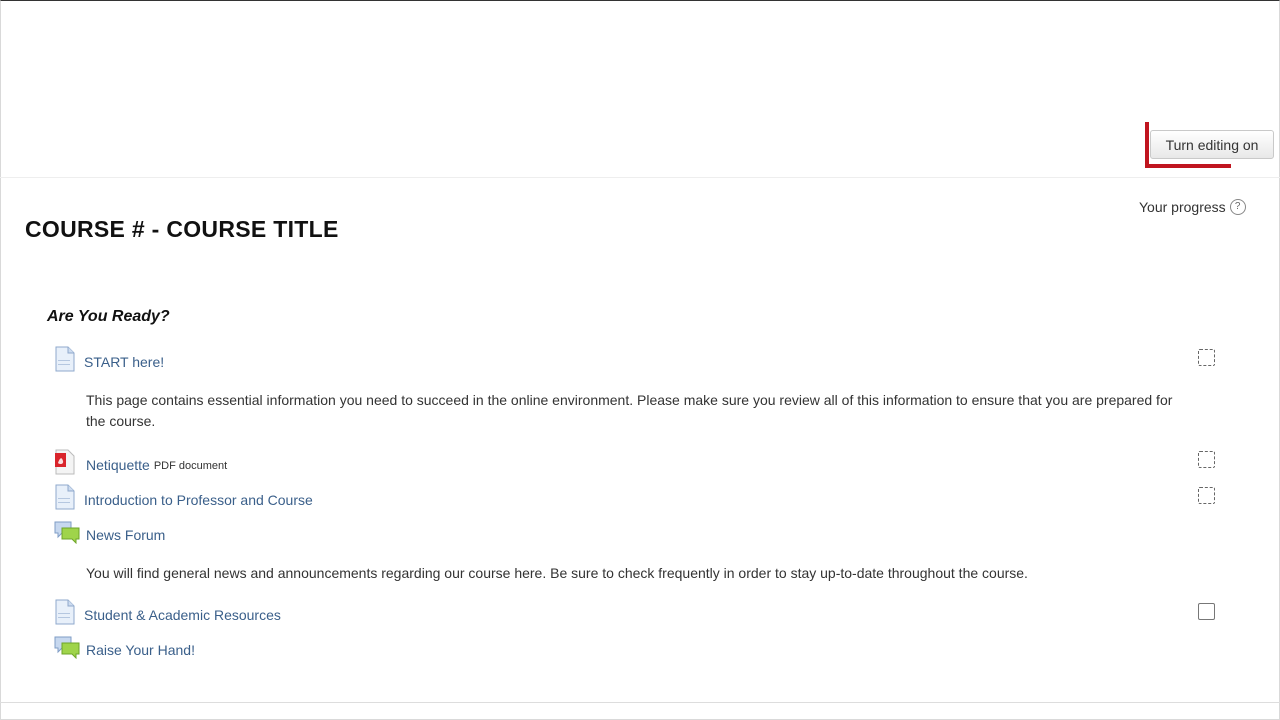 This screenshot has width=1280, height=720. What do you see at coordinates (108, 316) in the screenshot?
I see `section-title: Are You Ready?` at bounding box center [108, 316].